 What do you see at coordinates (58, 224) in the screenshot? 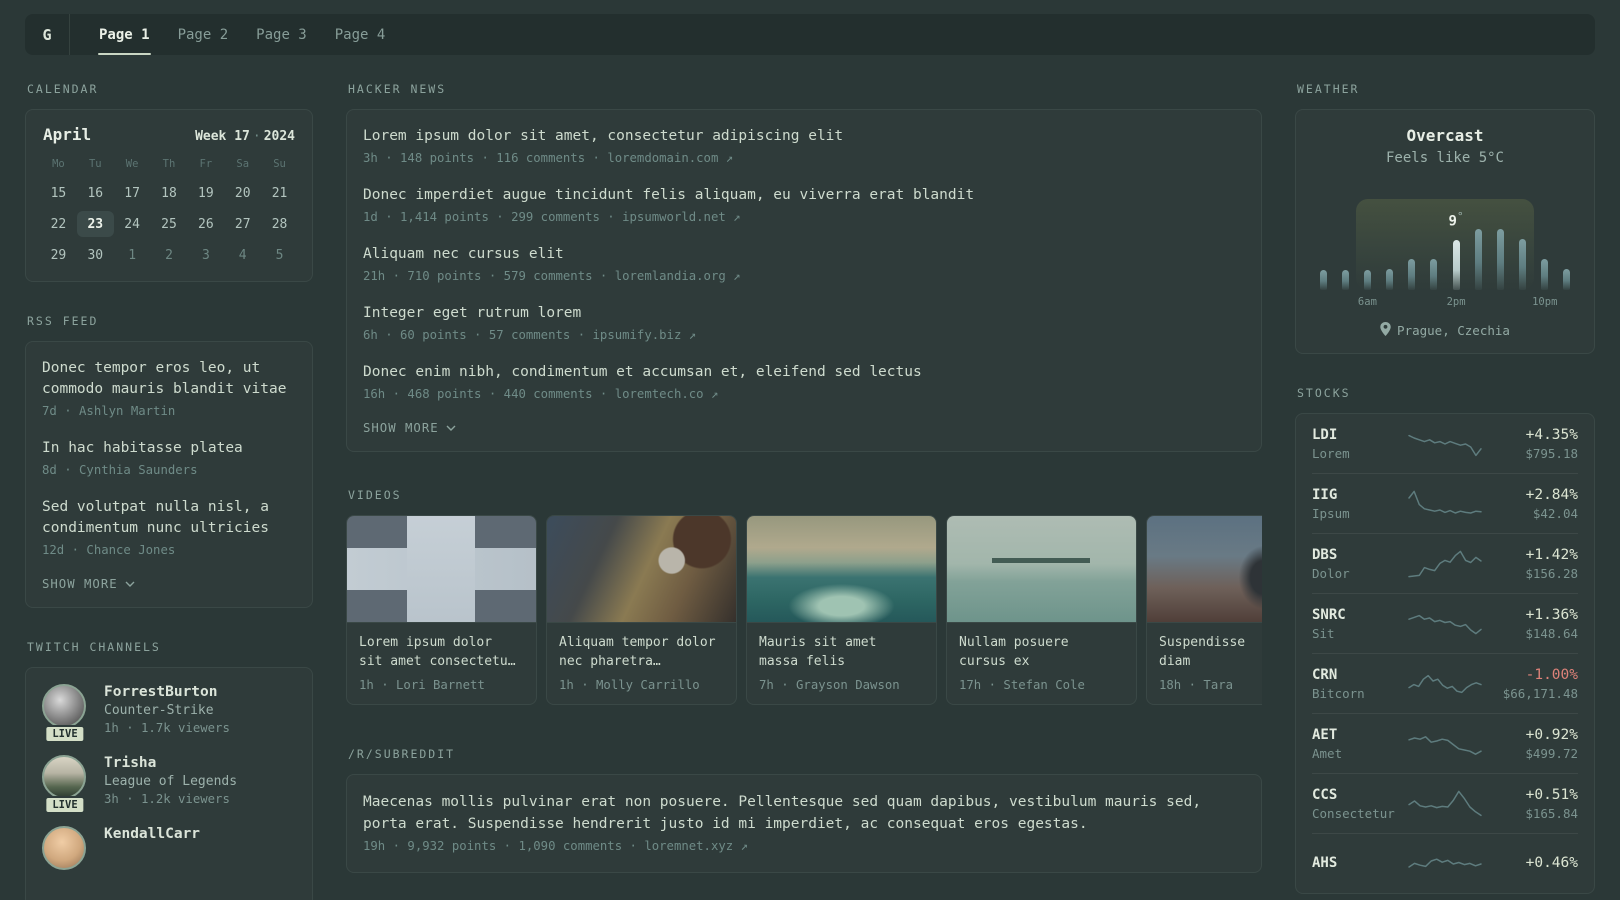
I see `calendar-day: 22` at bounding box center [58, 224].